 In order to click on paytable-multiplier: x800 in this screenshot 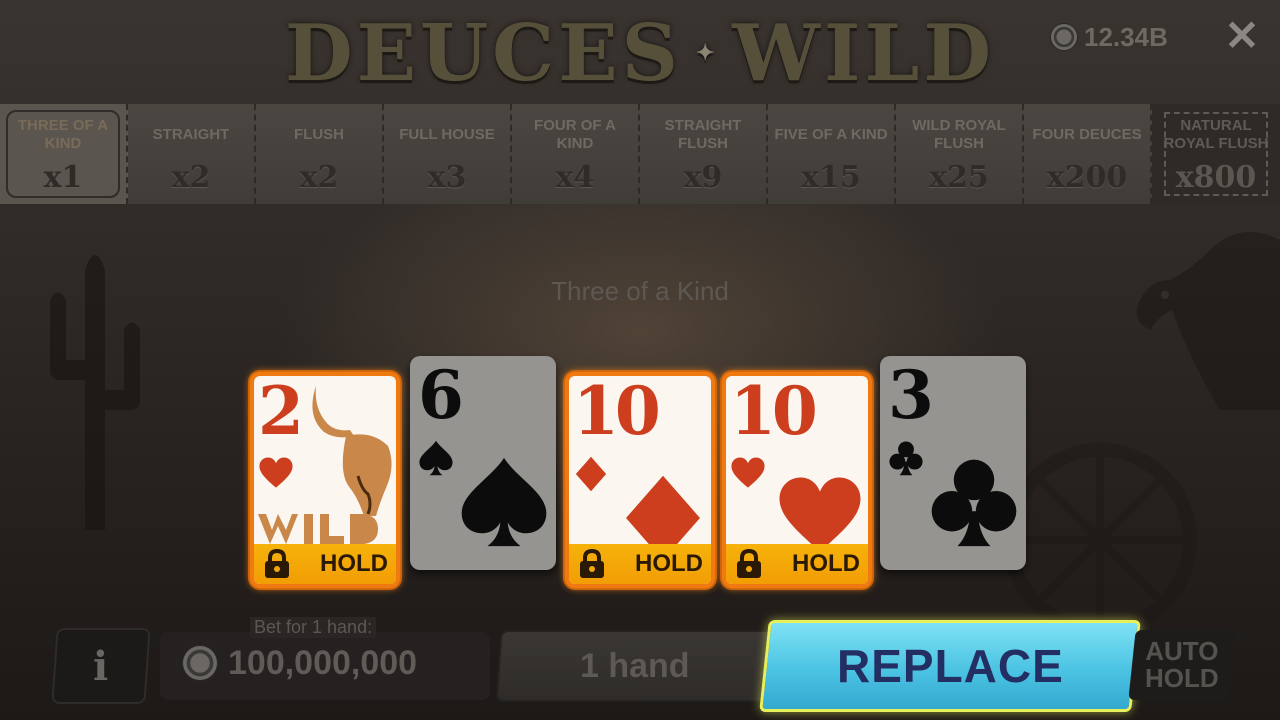, I will do `click(1216, 177)`.